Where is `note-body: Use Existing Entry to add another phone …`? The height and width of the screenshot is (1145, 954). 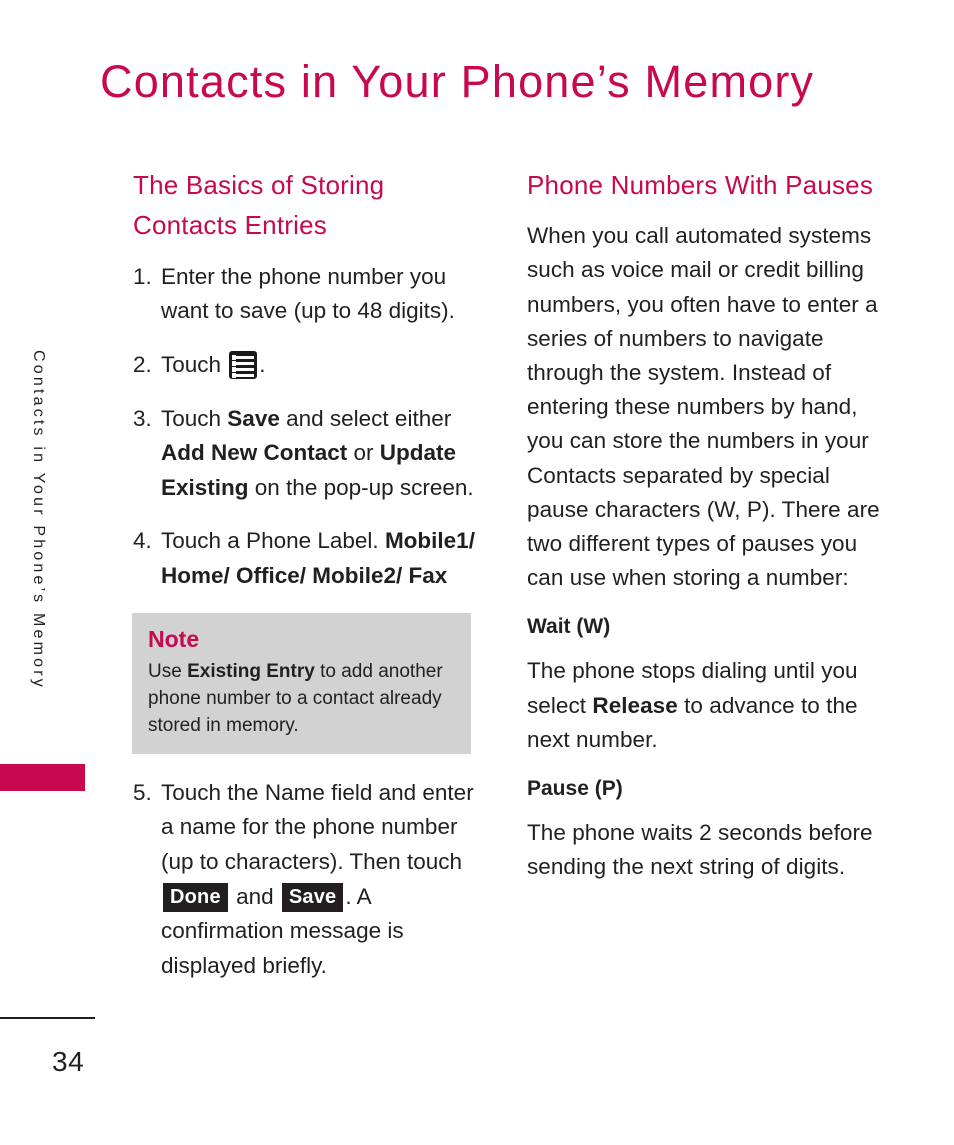 note-body: Use Existing Entry to add another phone … is located at coordinates (301, 699).